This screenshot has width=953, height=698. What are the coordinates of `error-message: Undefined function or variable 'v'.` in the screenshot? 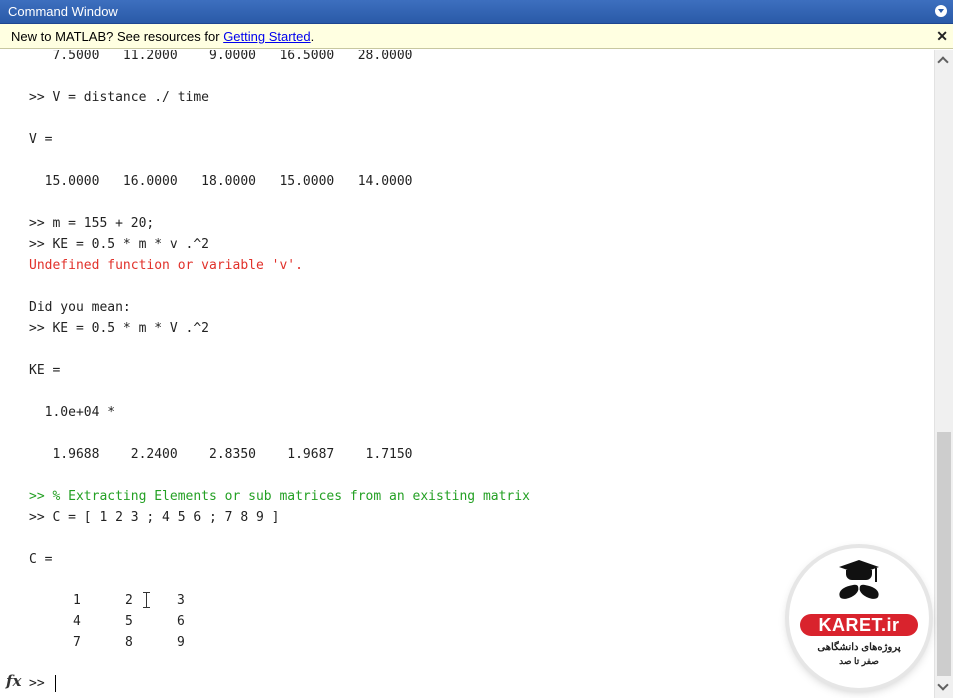 It's located at (166, 265).